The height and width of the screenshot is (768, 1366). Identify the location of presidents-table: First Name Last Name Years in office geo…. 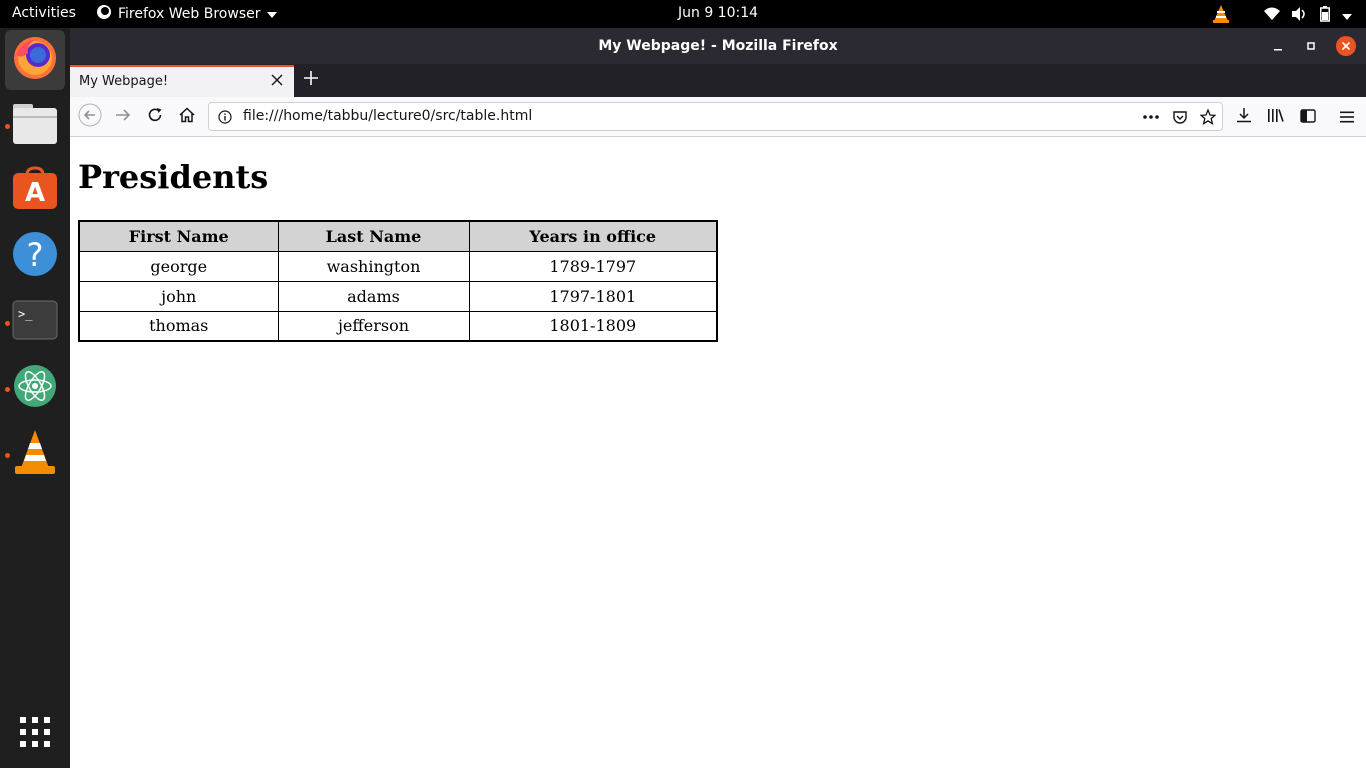
(398, 281).